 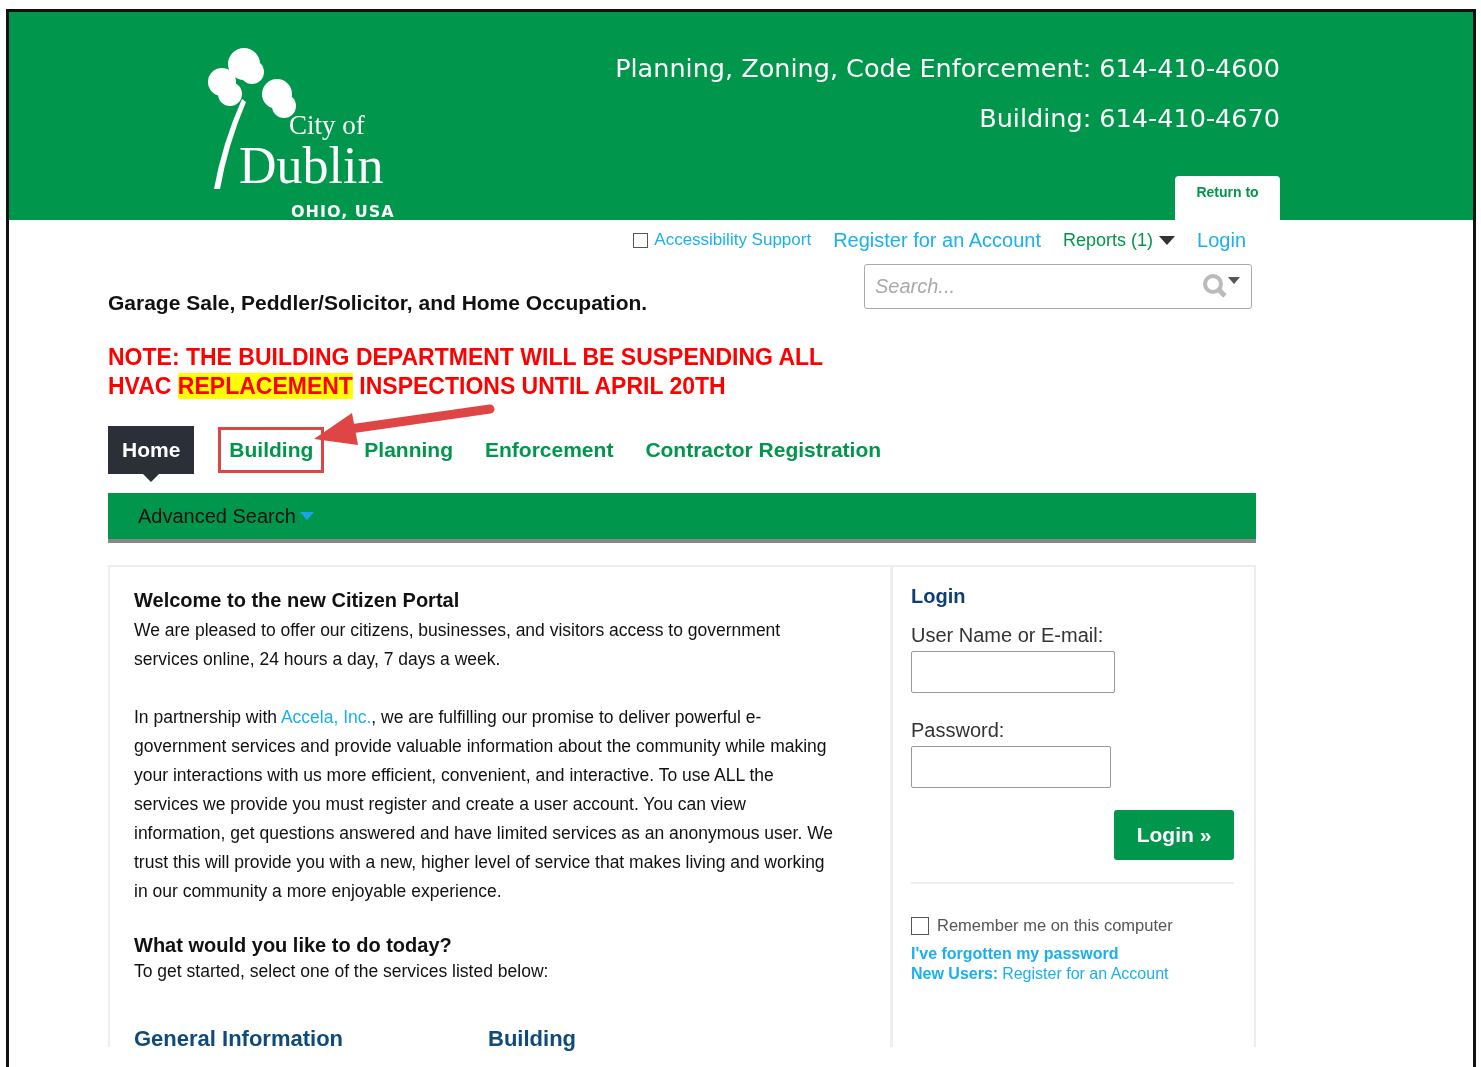 I want to click on remember-label: Remember me on this computer, so click(x=1055, y=925).